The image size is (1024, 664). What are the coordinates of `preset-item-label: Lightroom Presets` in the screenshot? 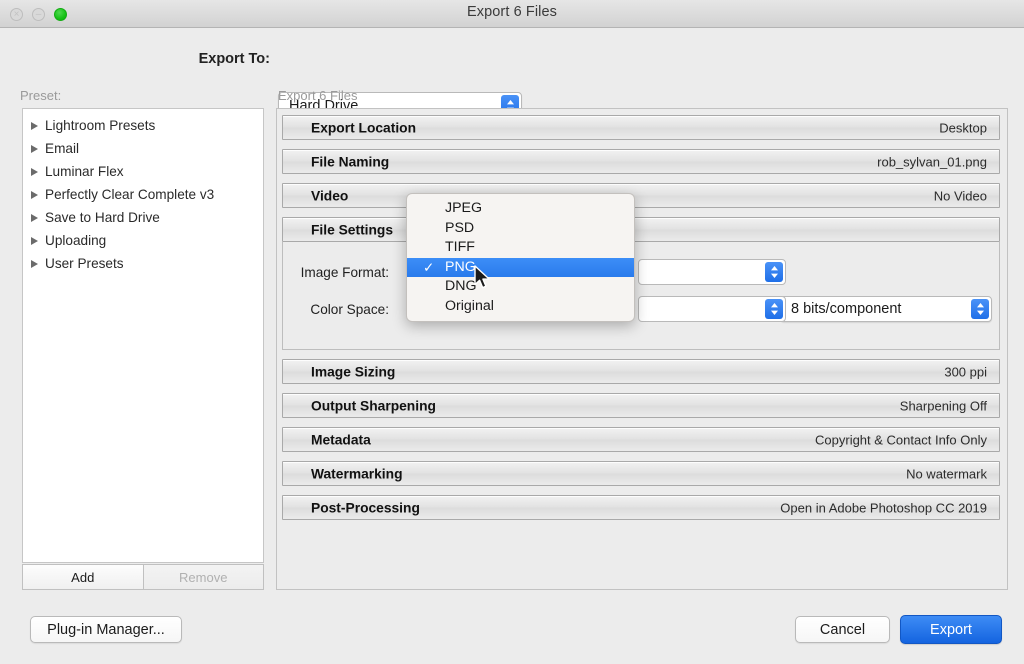 It's located at (100, 125).